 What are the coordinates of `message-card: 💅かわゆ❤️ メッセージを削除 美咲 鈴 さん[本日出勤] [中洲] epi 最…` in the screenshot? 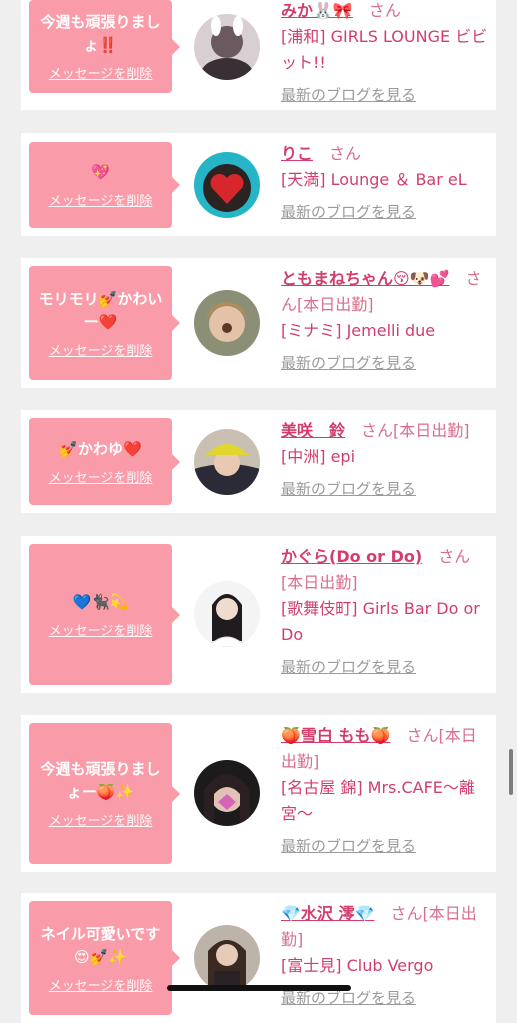 It's located at (258, 461).